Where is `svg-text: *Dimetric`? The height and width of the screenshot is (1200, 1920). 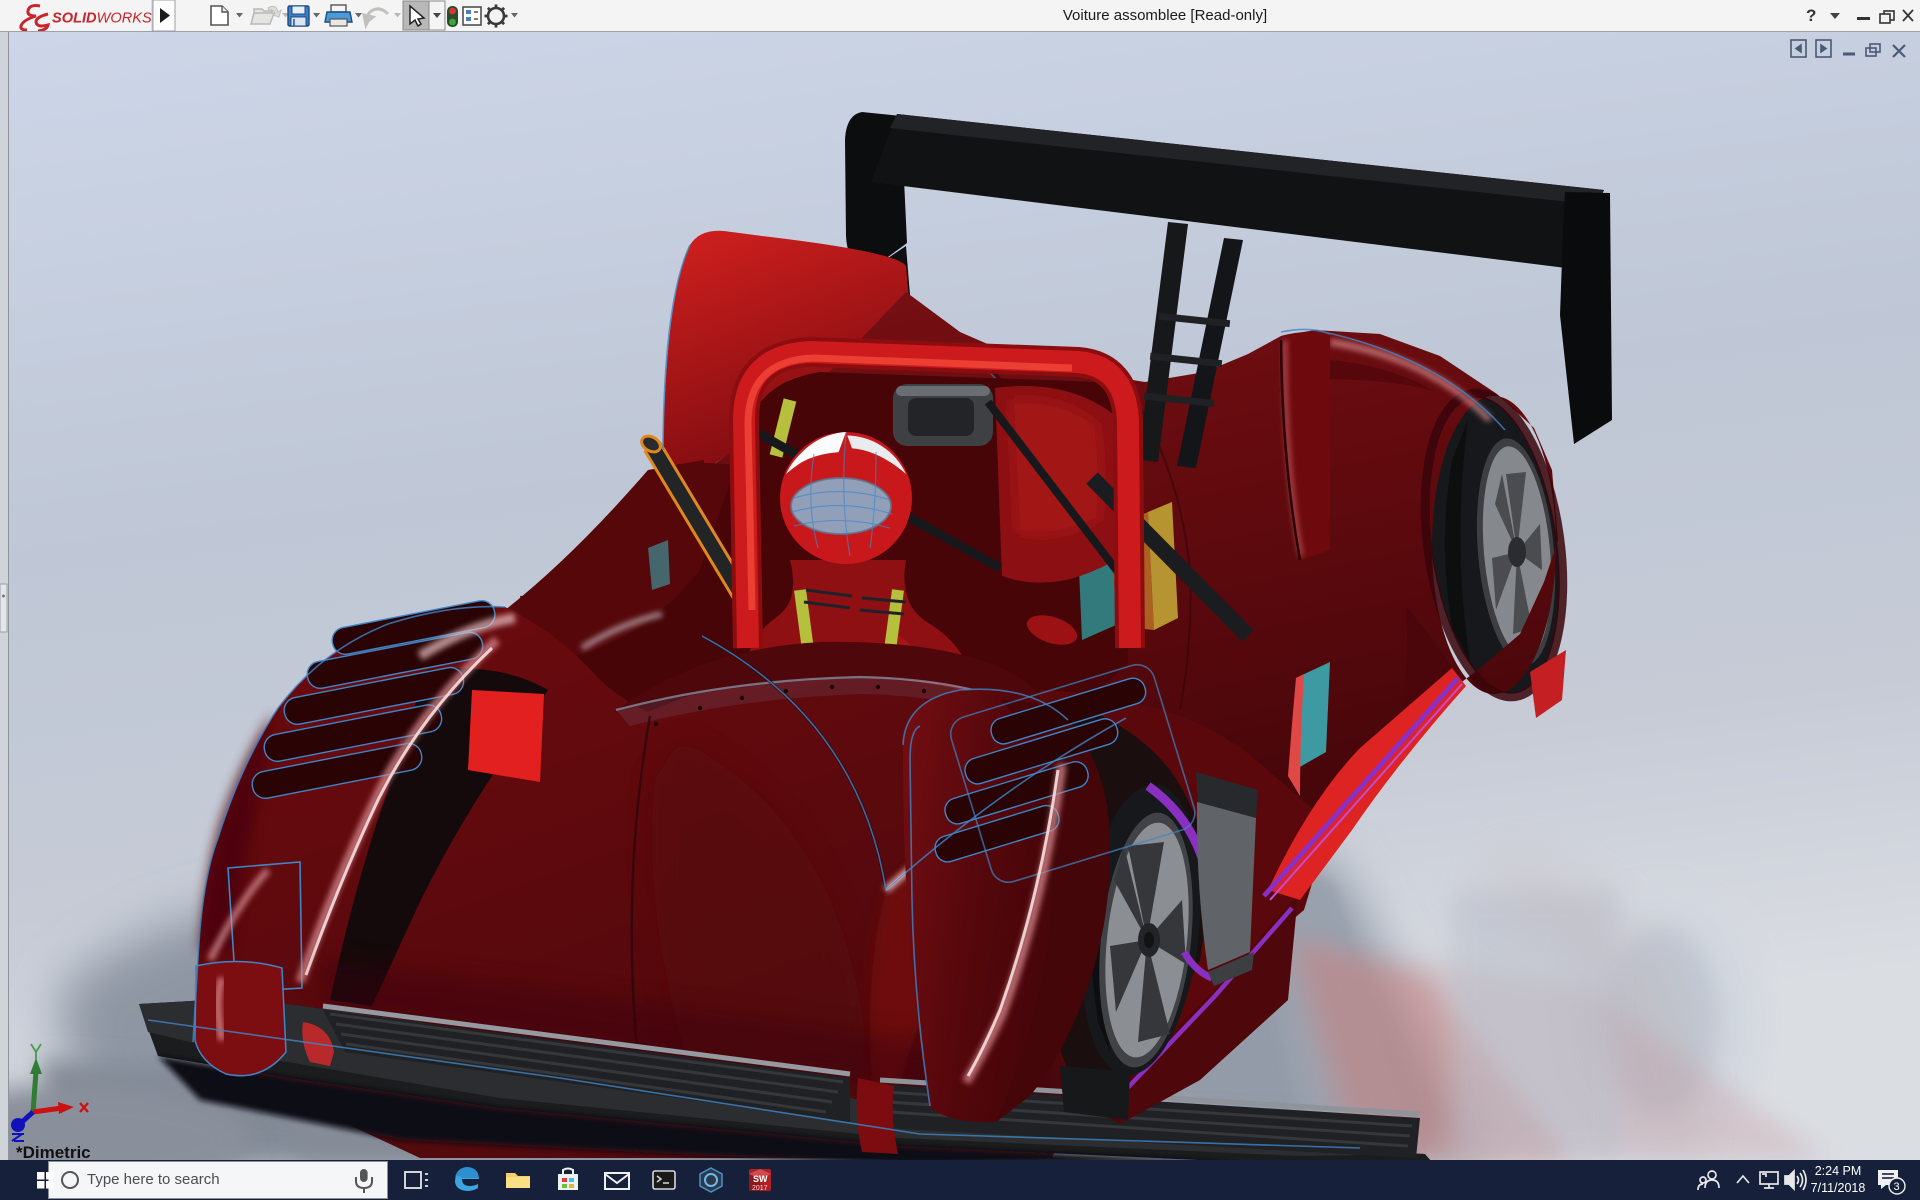
svg-text: *Dimetric is located at coordinates (53, 1151).